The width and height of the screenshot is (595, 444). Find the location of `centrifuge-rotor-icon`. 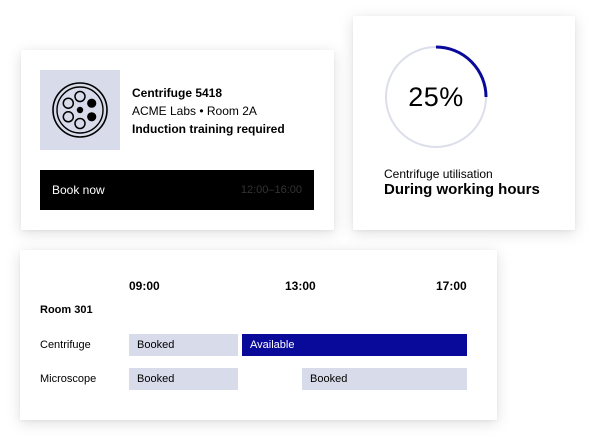

centrifuge-rotor-icon is located at coordinates (80, 110).